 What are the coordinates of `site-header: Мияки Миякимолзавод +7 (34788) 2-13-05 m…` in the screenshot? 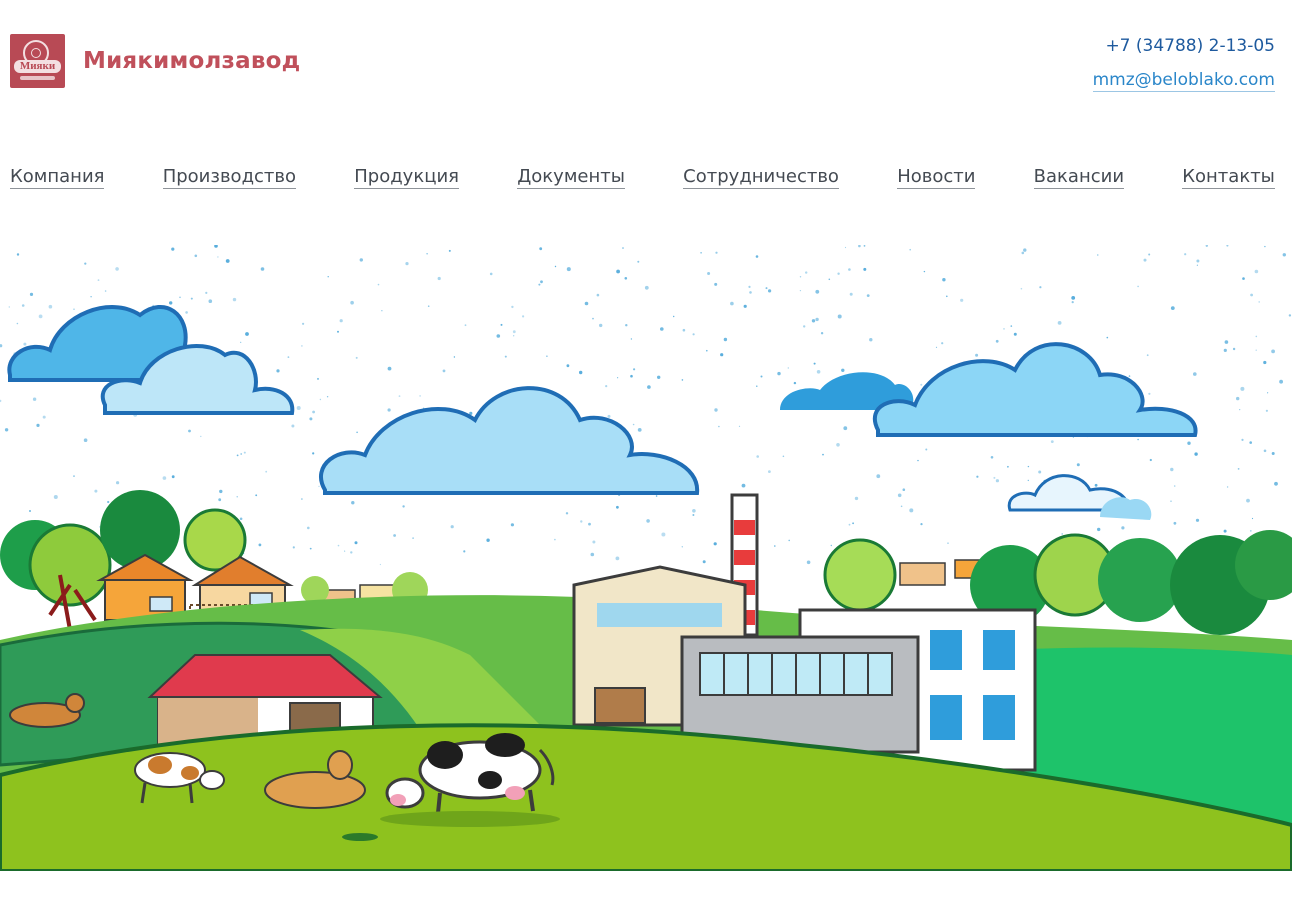 It's located at (646, 65).